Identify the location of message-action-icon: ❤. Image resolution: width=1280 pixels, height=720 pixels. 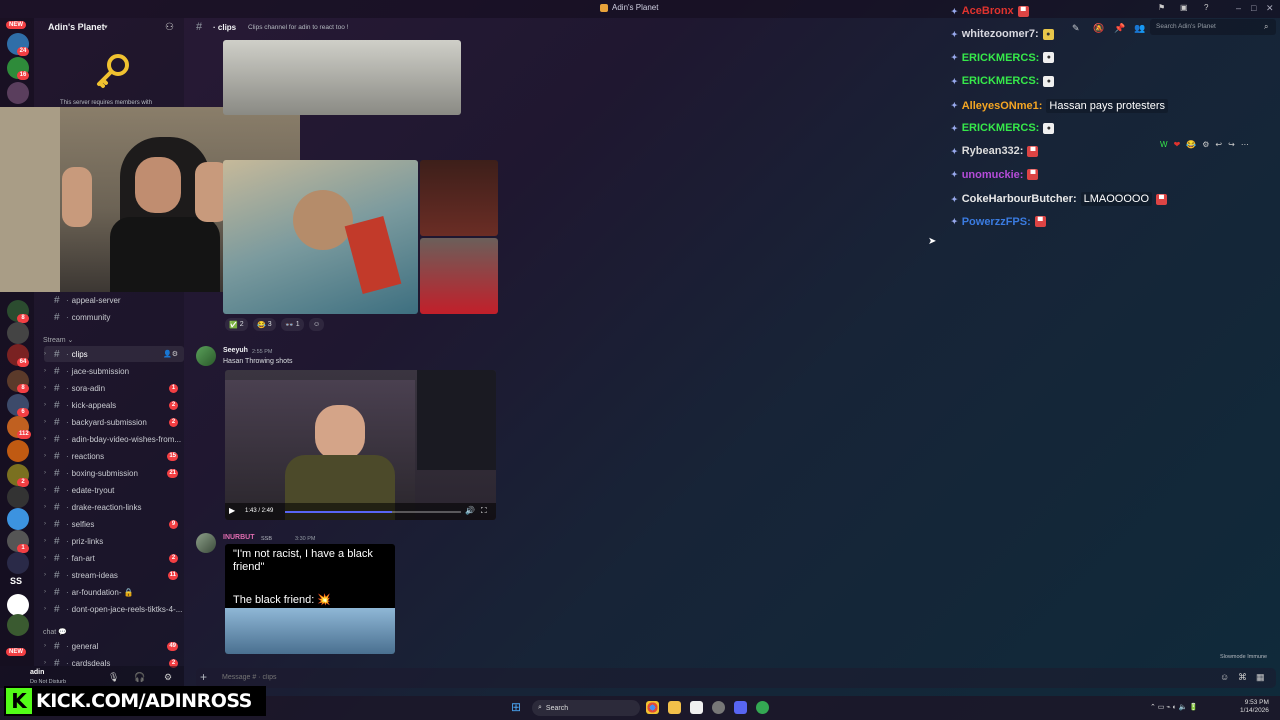
(1177, 144).